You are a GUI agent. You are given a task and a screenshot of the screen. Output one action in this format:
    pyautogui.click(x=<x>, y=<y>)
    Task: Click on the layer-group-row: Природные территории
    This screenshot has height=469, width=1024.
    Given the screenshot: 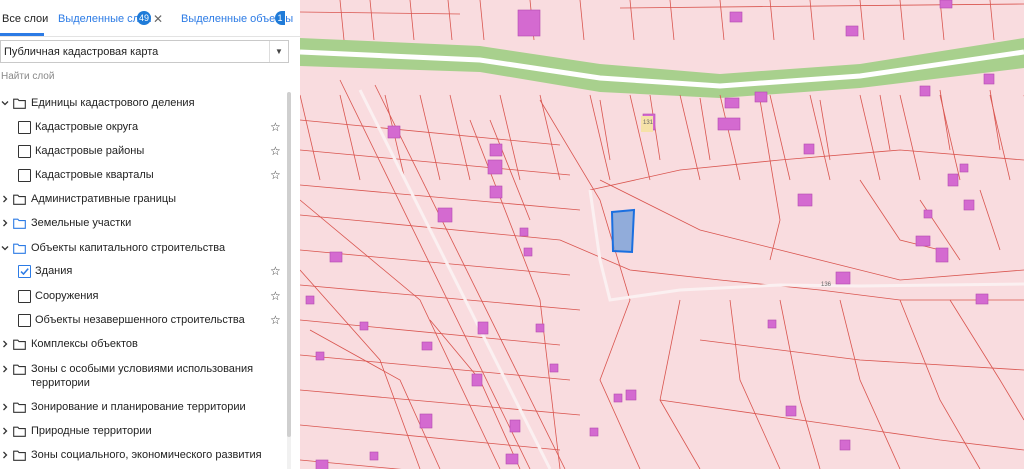 What is the action you would take?
    pyautogui.click(x=145, y=433)
    